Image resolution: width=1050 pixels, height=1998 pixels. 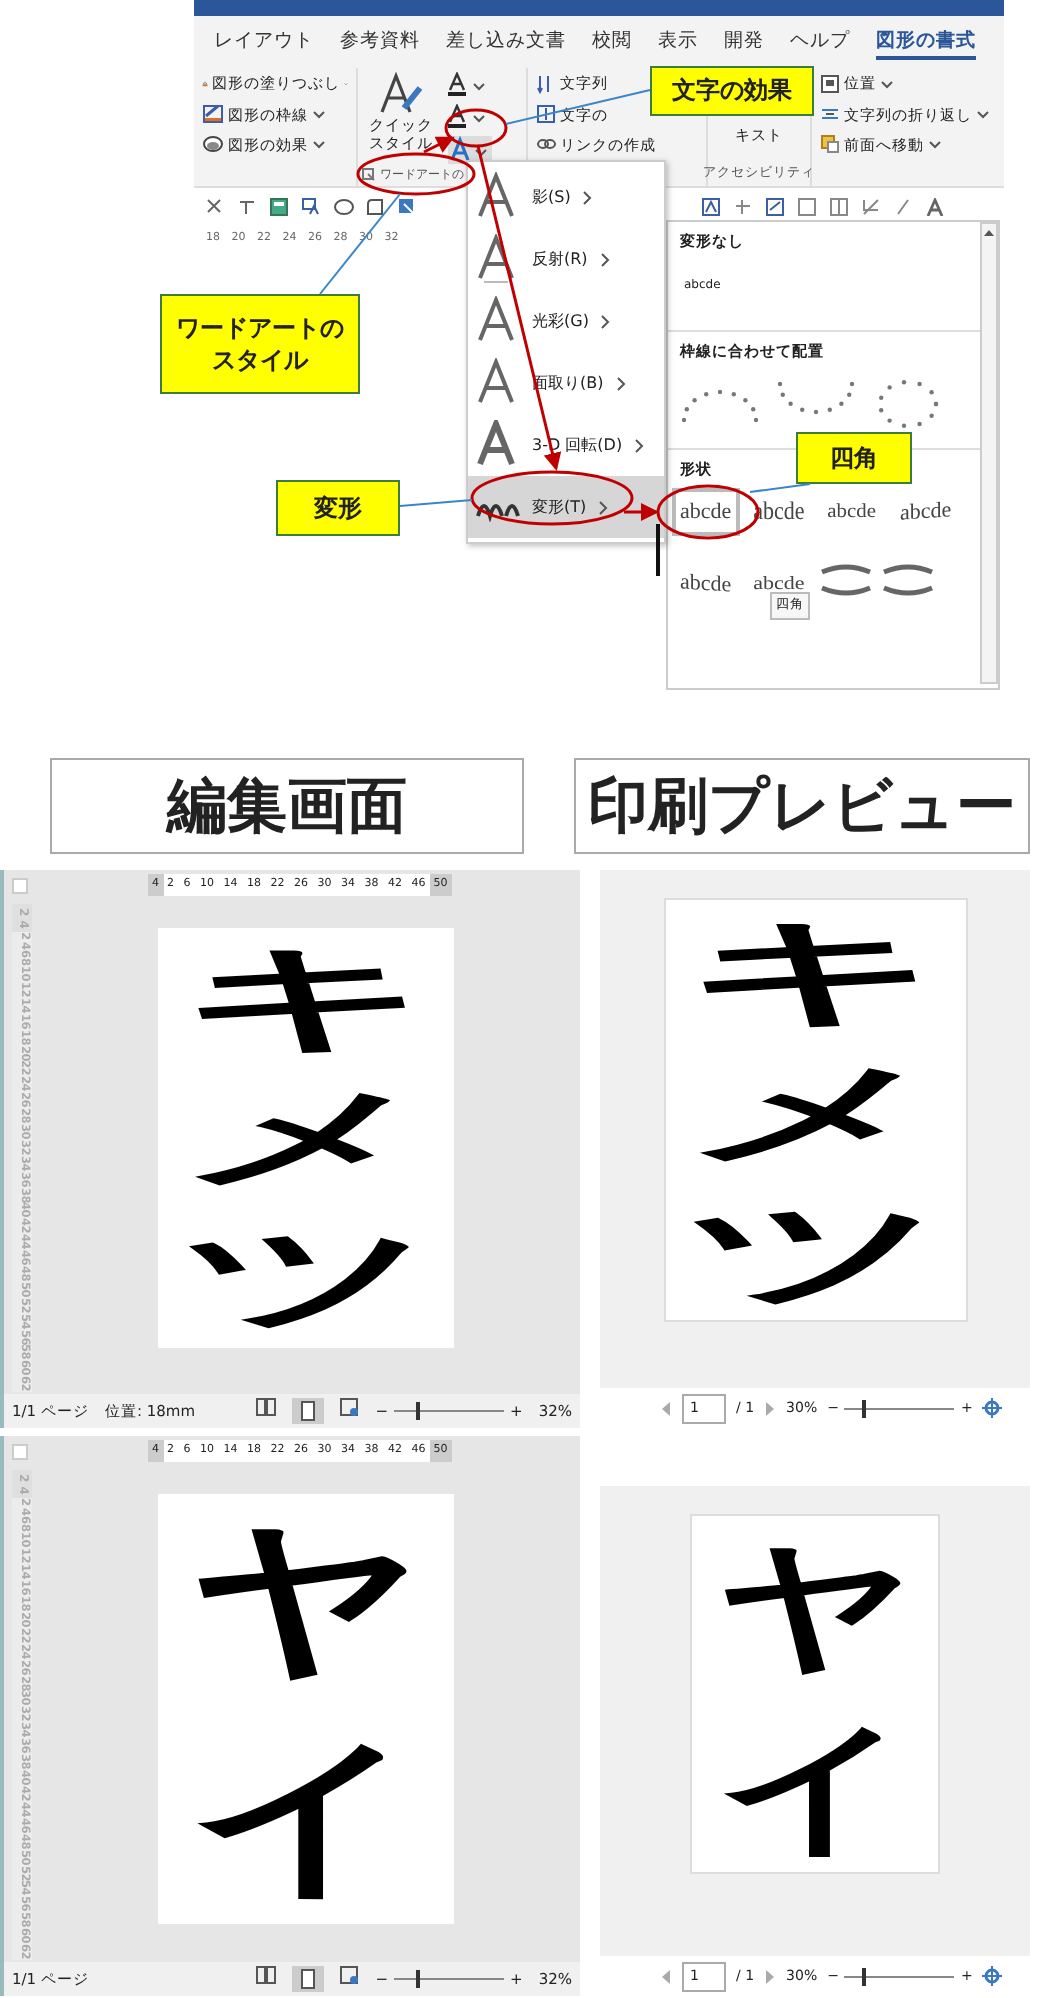 What do you see at coordinates (840, 206) in the screenshot?
I see `columns-icon` at bounding box center [840, 206].